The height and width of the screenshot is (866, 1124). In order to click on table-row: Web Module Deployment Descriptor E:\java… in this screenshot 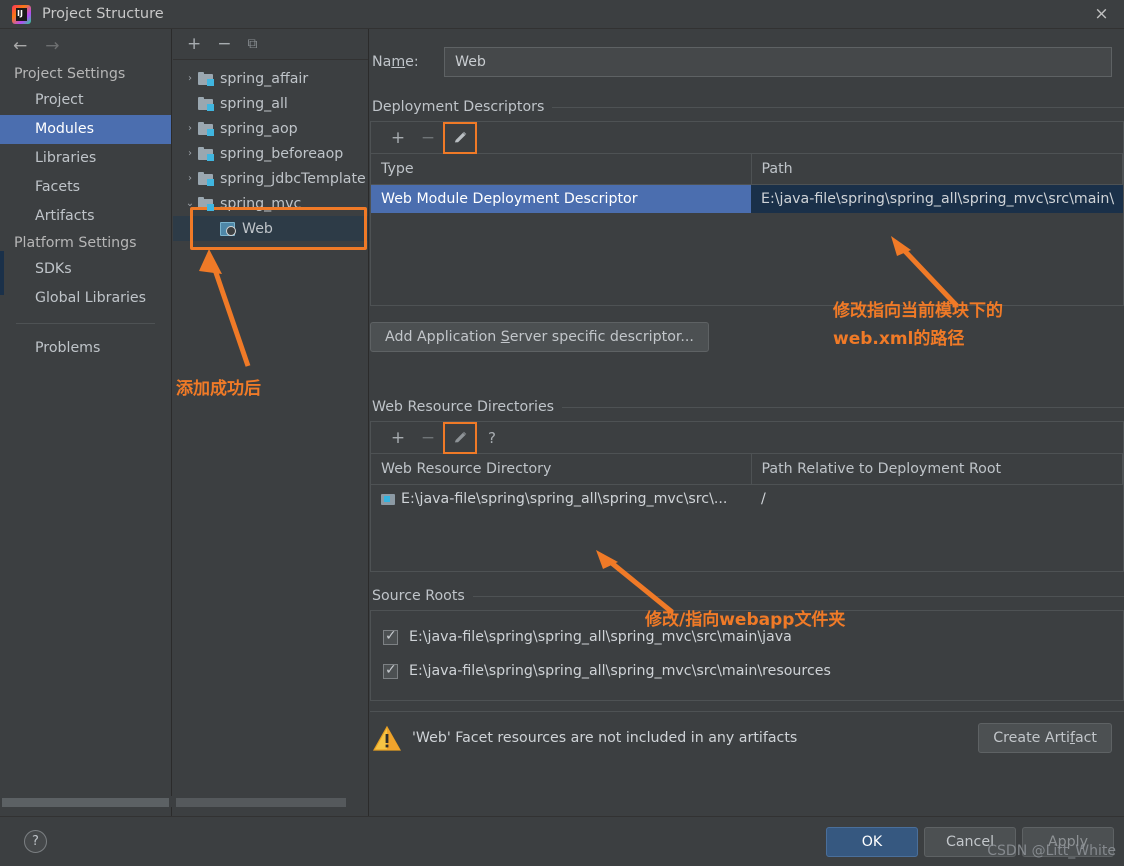, I will do `click(747, 198)`.